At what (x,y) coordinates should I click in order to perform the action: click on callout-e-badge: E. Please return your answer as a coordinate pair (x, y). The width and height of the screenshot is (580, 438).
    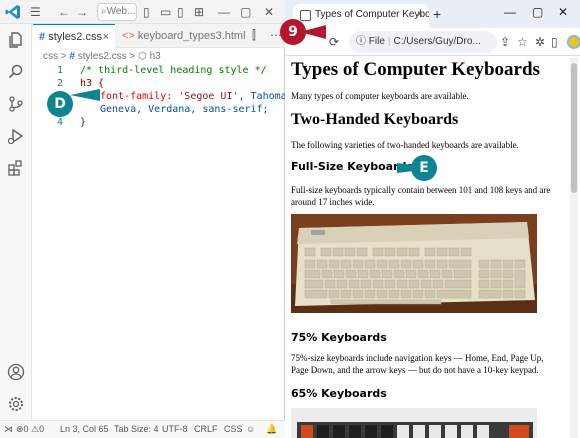
    Looking at the image, I should click on (424, 168).